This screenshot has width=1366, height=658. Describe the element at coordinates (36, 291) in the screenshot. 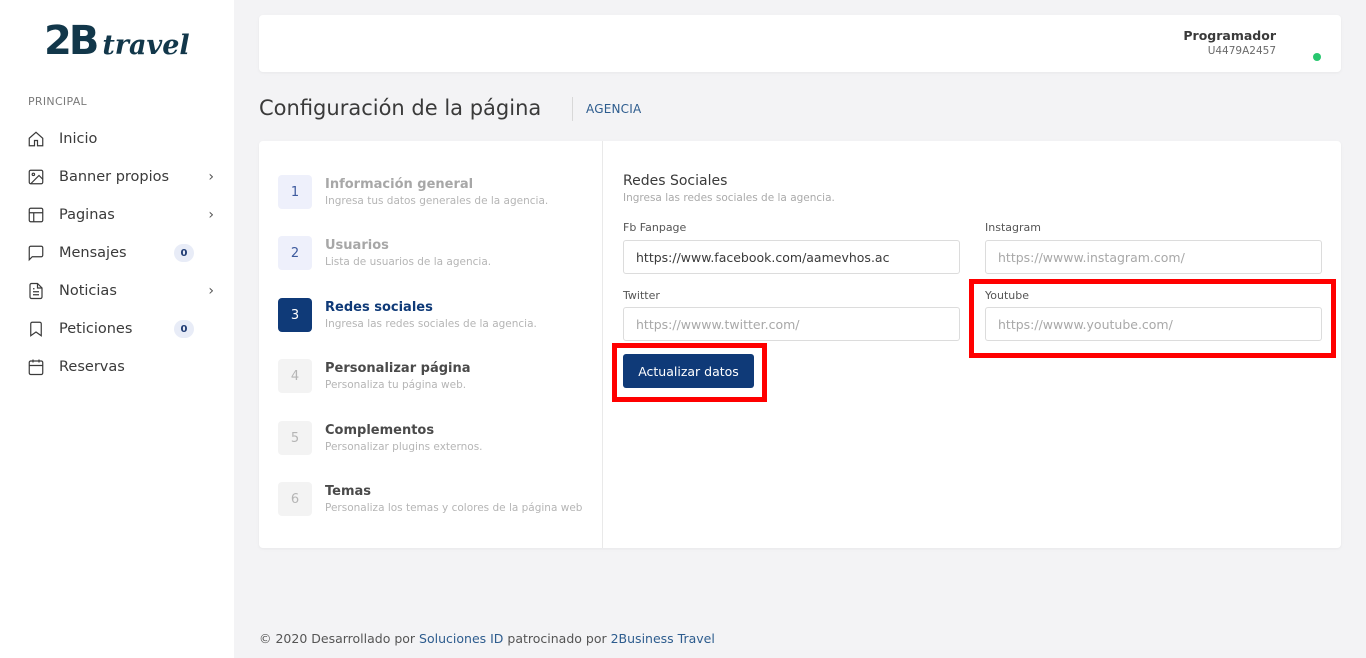

I see `document-icon` at that location.